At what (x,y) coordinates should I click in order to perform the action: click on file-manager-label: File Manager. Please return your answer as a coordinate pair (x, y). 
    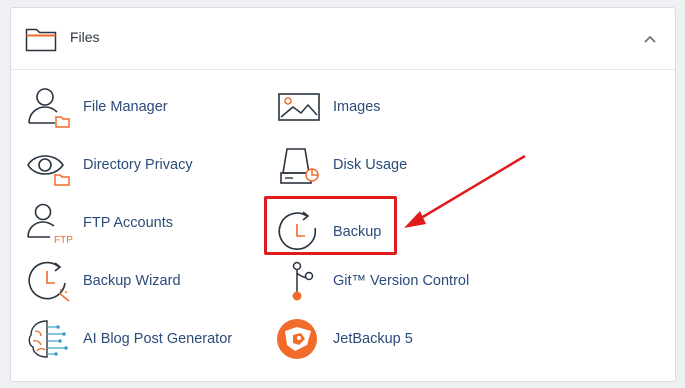
    Looking at the image, I should click on (125, 107).